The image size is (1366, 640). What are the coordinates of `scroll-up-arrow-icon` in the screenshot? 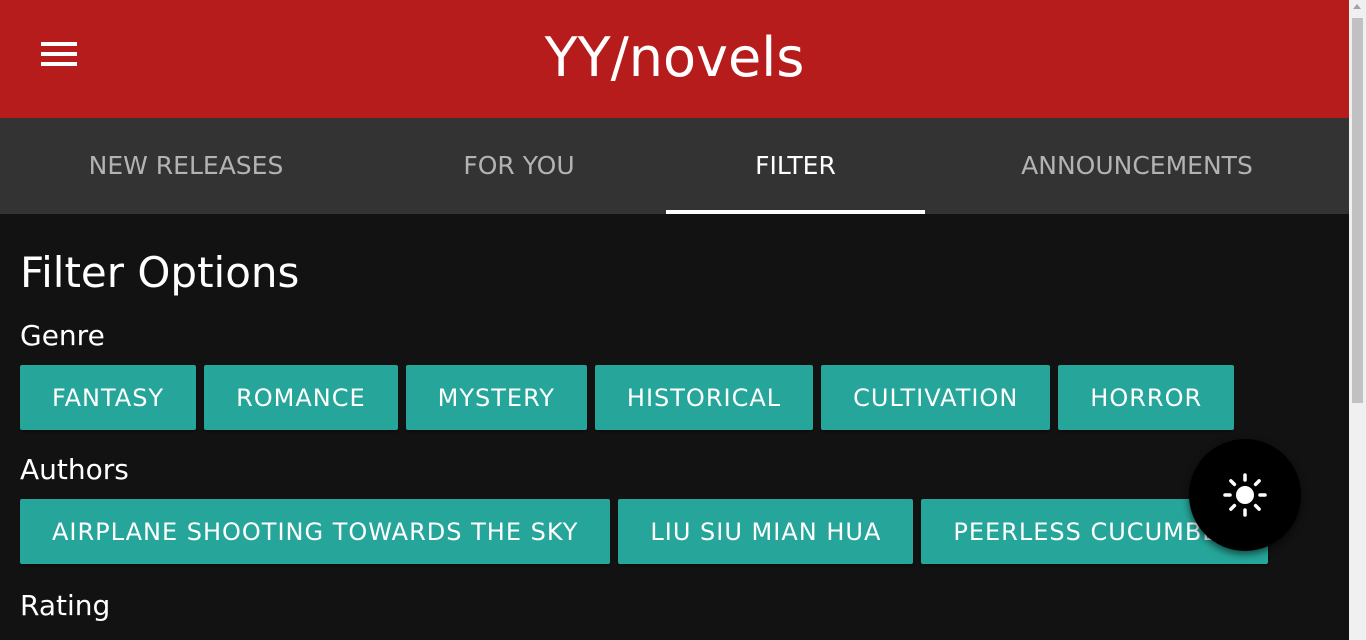 It's located at (1357, 6).